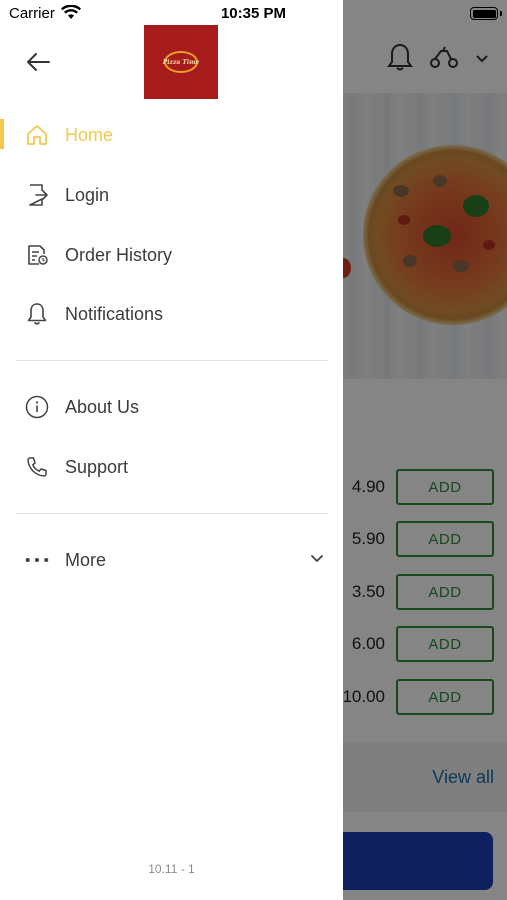  I want to click on menu-label: About Us, so click(102, 406).